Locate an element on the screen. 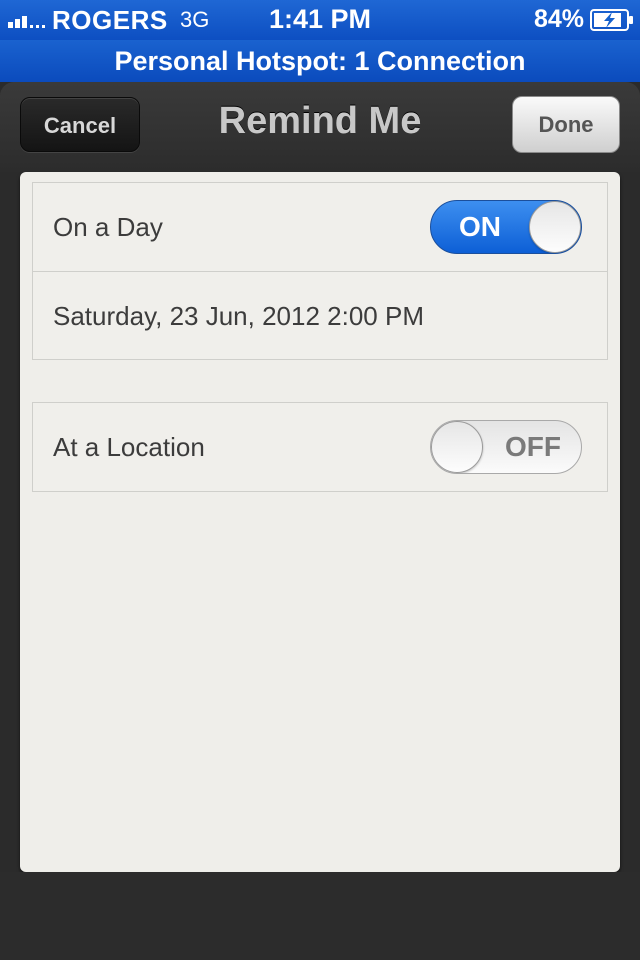 The width and height of the screenshot is (640, 960). navigation-bar: Cancel Remind Me Done is located at coordinates (320, 127).